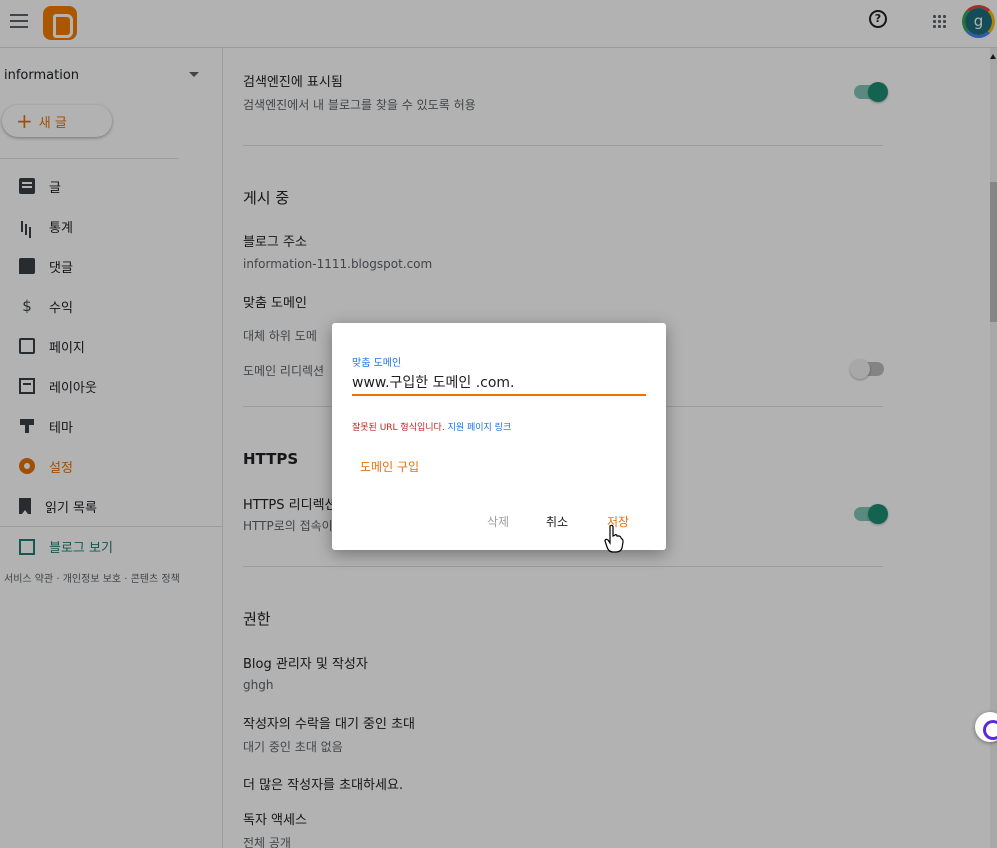  I want to click on buy-domain-link: 도메인 구입, so click(389, 466).